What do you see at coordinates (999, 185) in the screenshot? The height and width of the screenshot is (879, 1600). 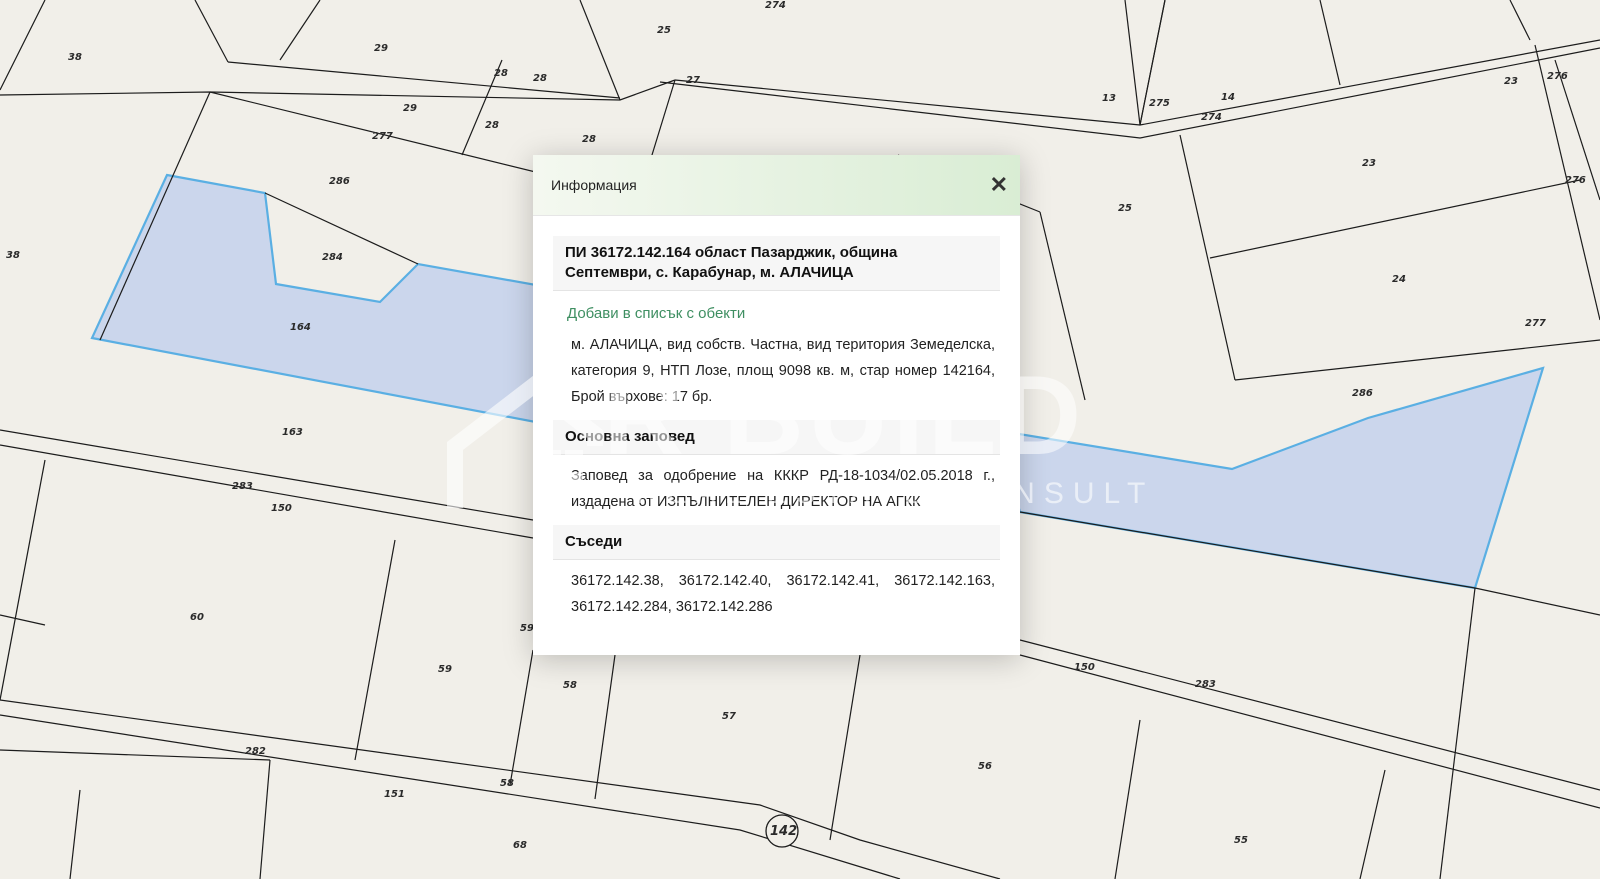 I see `close-icon: ✕` at bounding box center [999, 185].